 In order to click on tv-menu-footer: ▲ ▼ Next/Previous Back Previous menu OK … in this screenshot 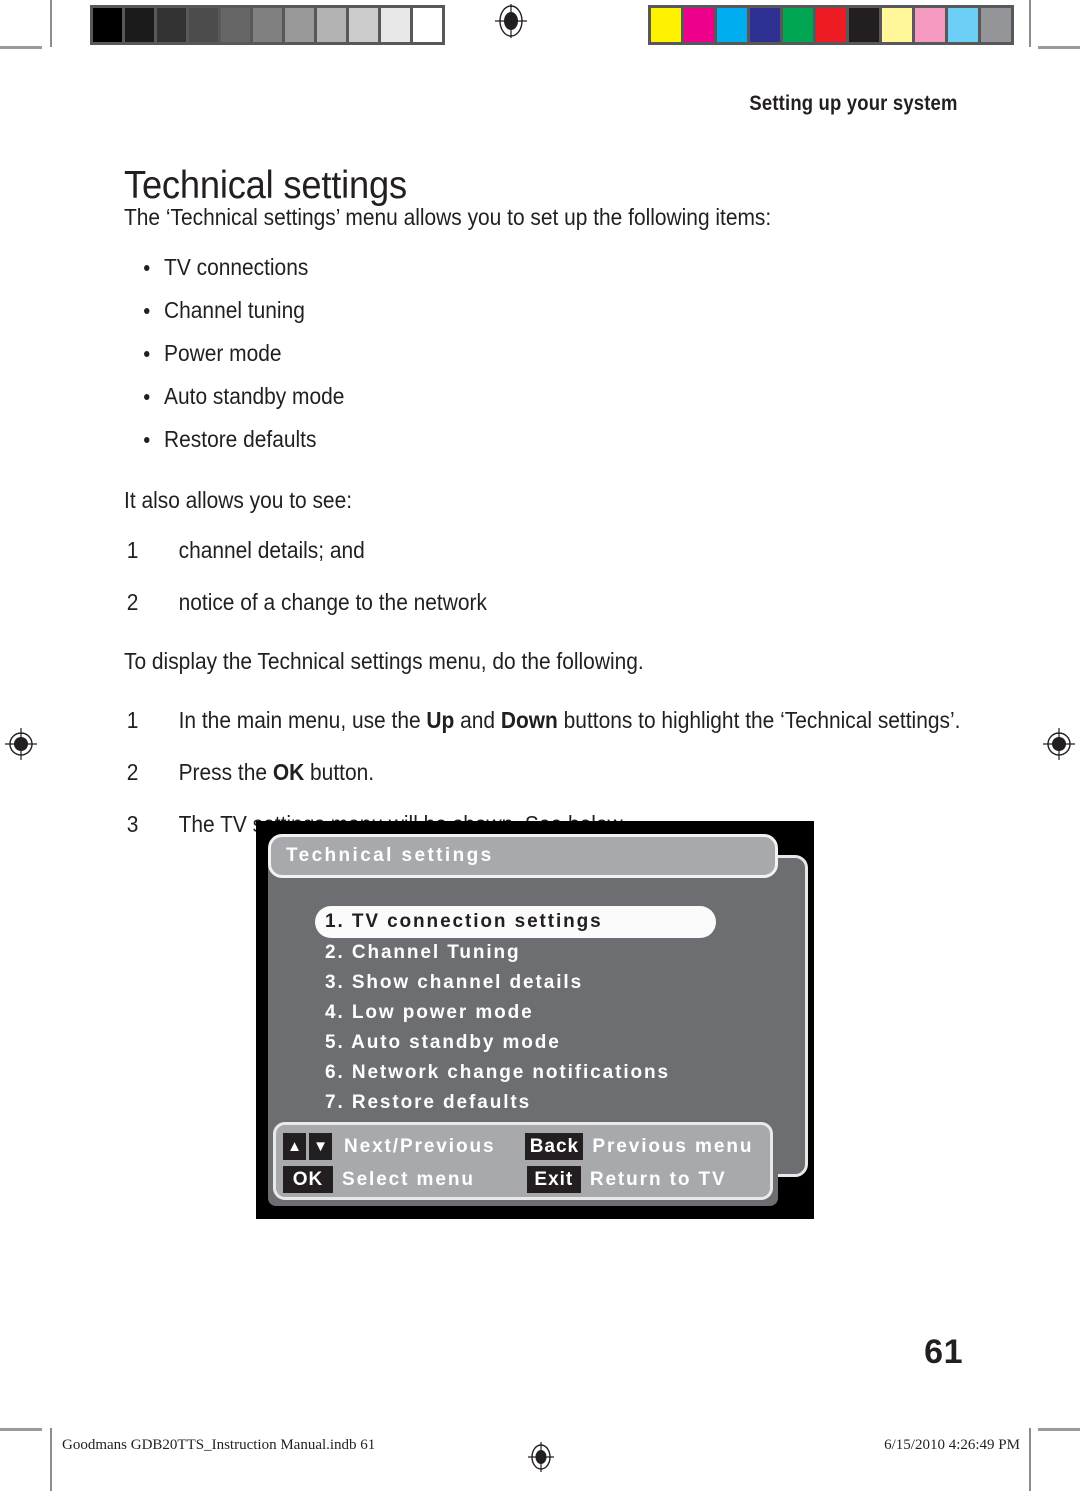, I will do `click(523, 1161)`.